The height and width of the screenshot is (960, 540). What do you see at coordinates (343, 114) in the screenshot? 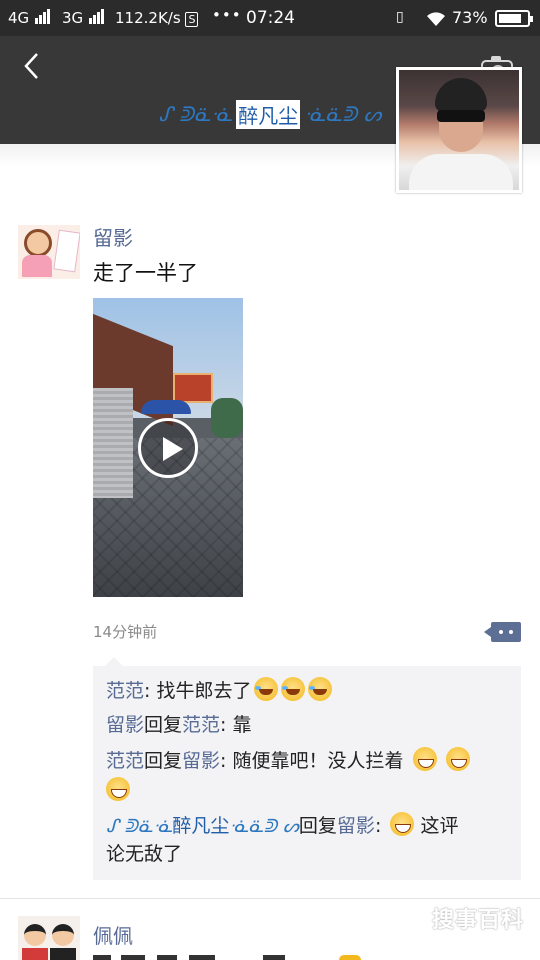
I see `name-swirl-right: ᓍᓏᕲ ᔕ` at bounding box center [343, 114].